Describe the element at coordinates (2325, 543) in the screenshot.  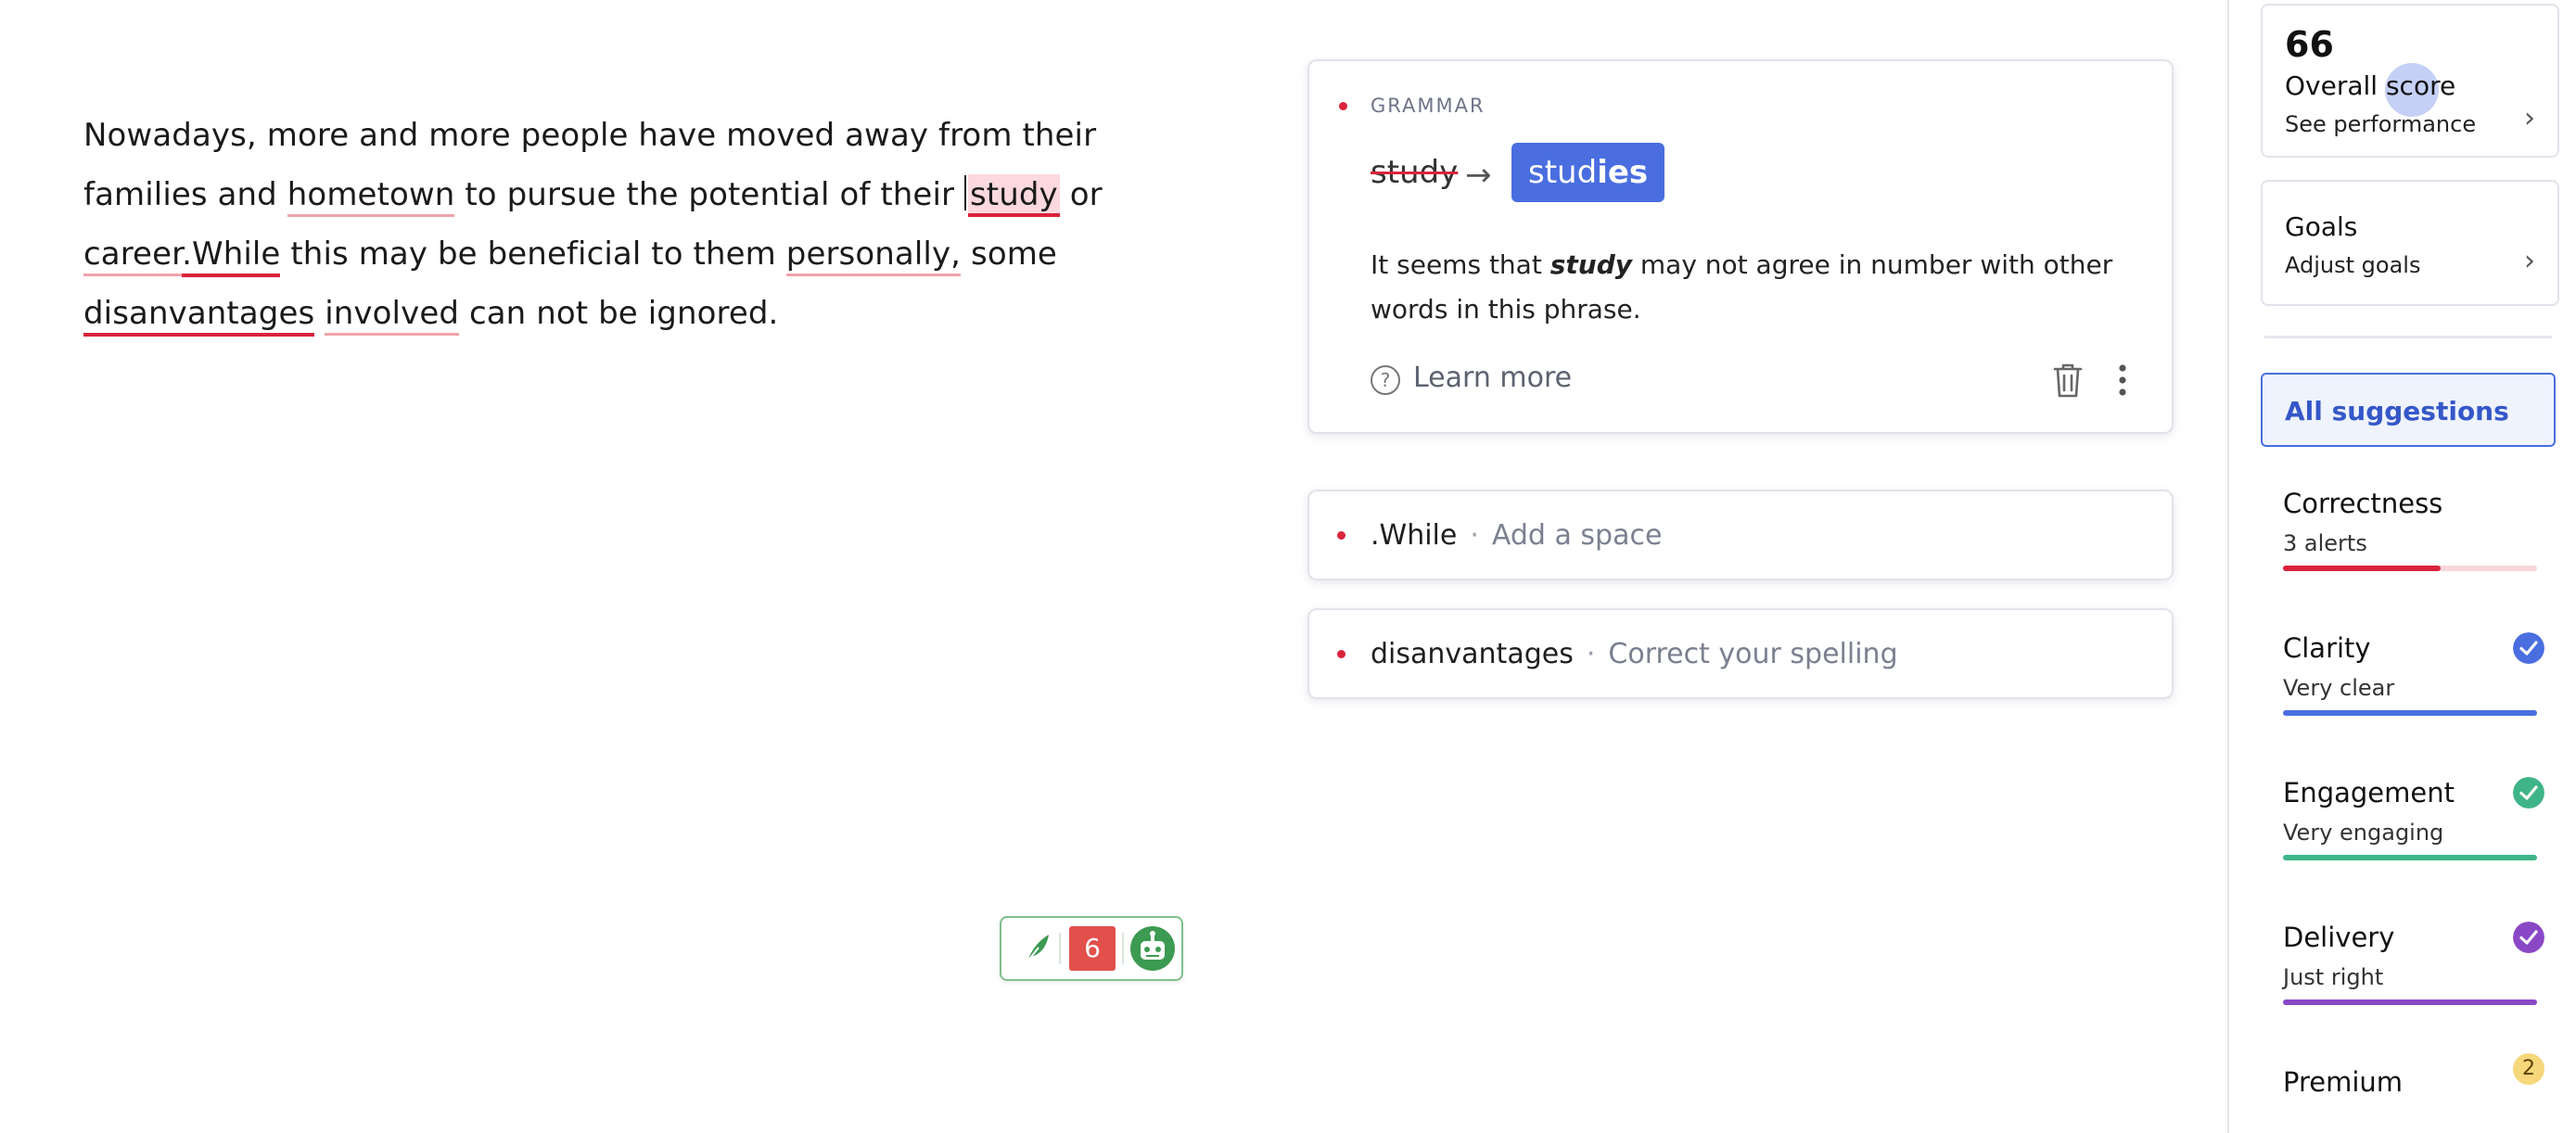
I see `category-status: 3 alerts` at that location.